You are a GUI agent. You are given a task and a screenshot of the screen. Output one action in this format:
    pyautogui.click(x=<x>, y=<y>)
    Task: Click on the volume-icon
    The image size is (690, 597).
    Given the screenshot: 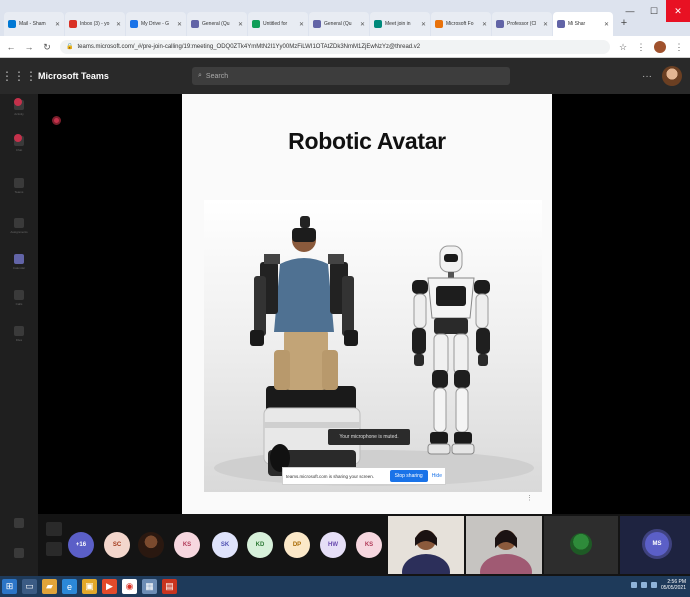 What is the action you would take?
    pyautogui.click(x=643, y=585)
    